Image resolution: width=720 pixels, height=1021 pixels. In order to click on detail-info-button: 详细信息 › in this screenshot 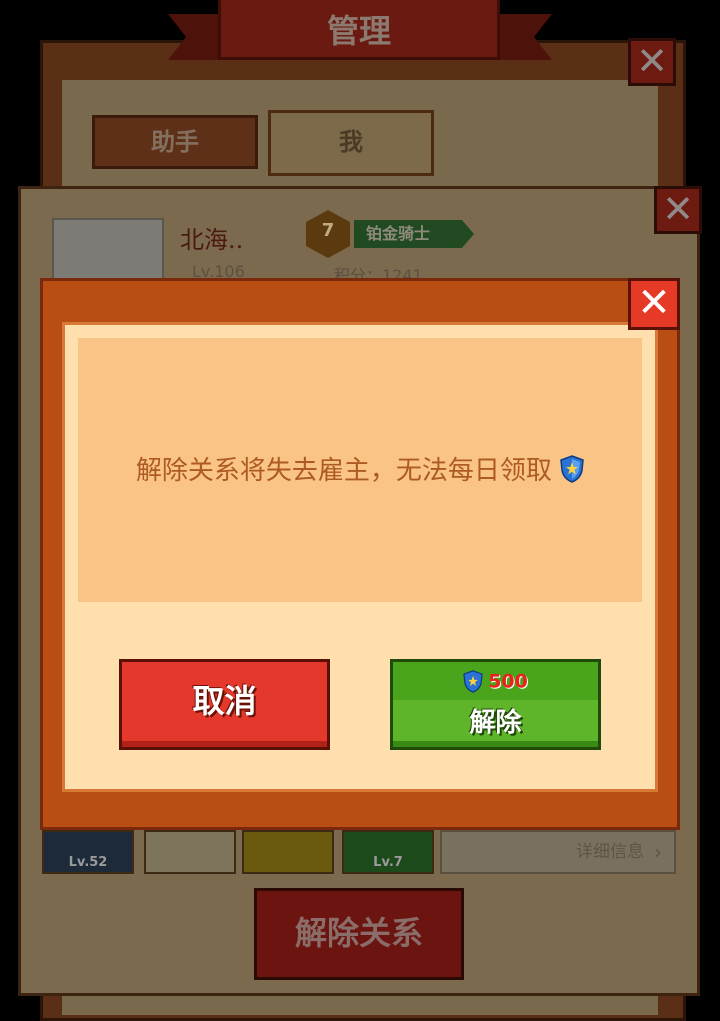, I will do `click(558, 852)`.